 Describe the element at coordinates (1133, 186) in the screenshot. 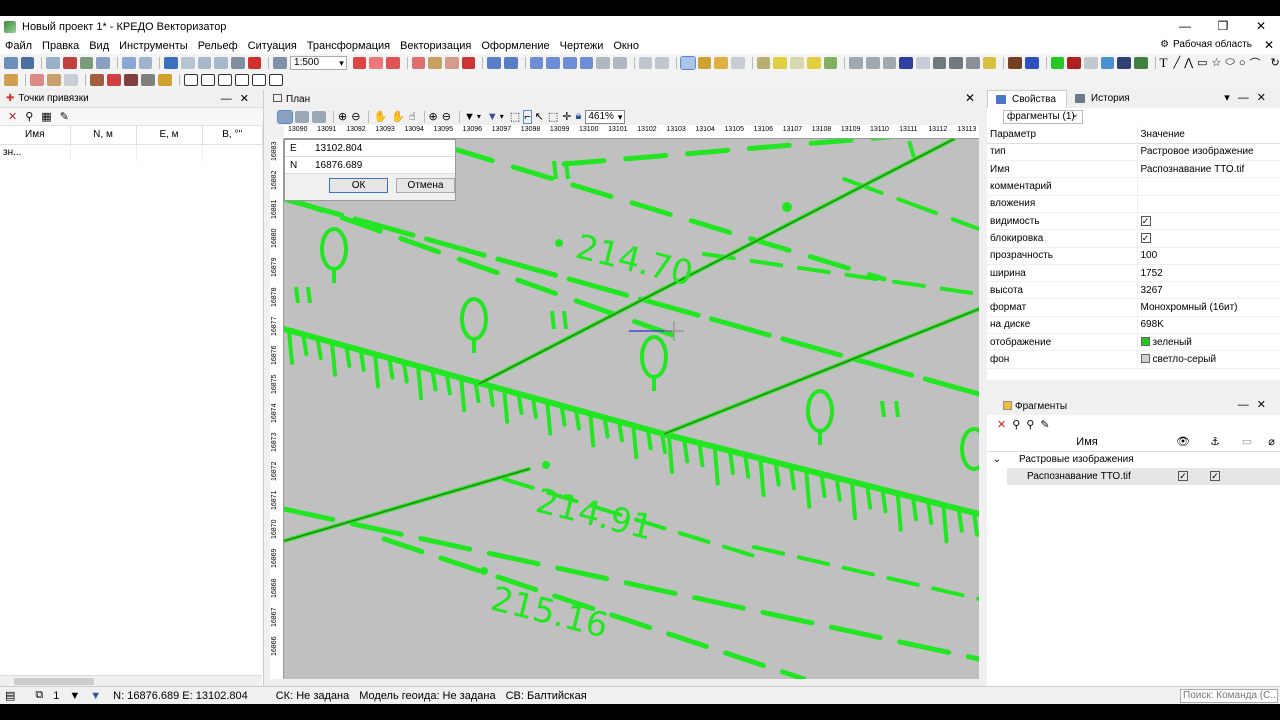

I see `property-row: комментарий` at that location.